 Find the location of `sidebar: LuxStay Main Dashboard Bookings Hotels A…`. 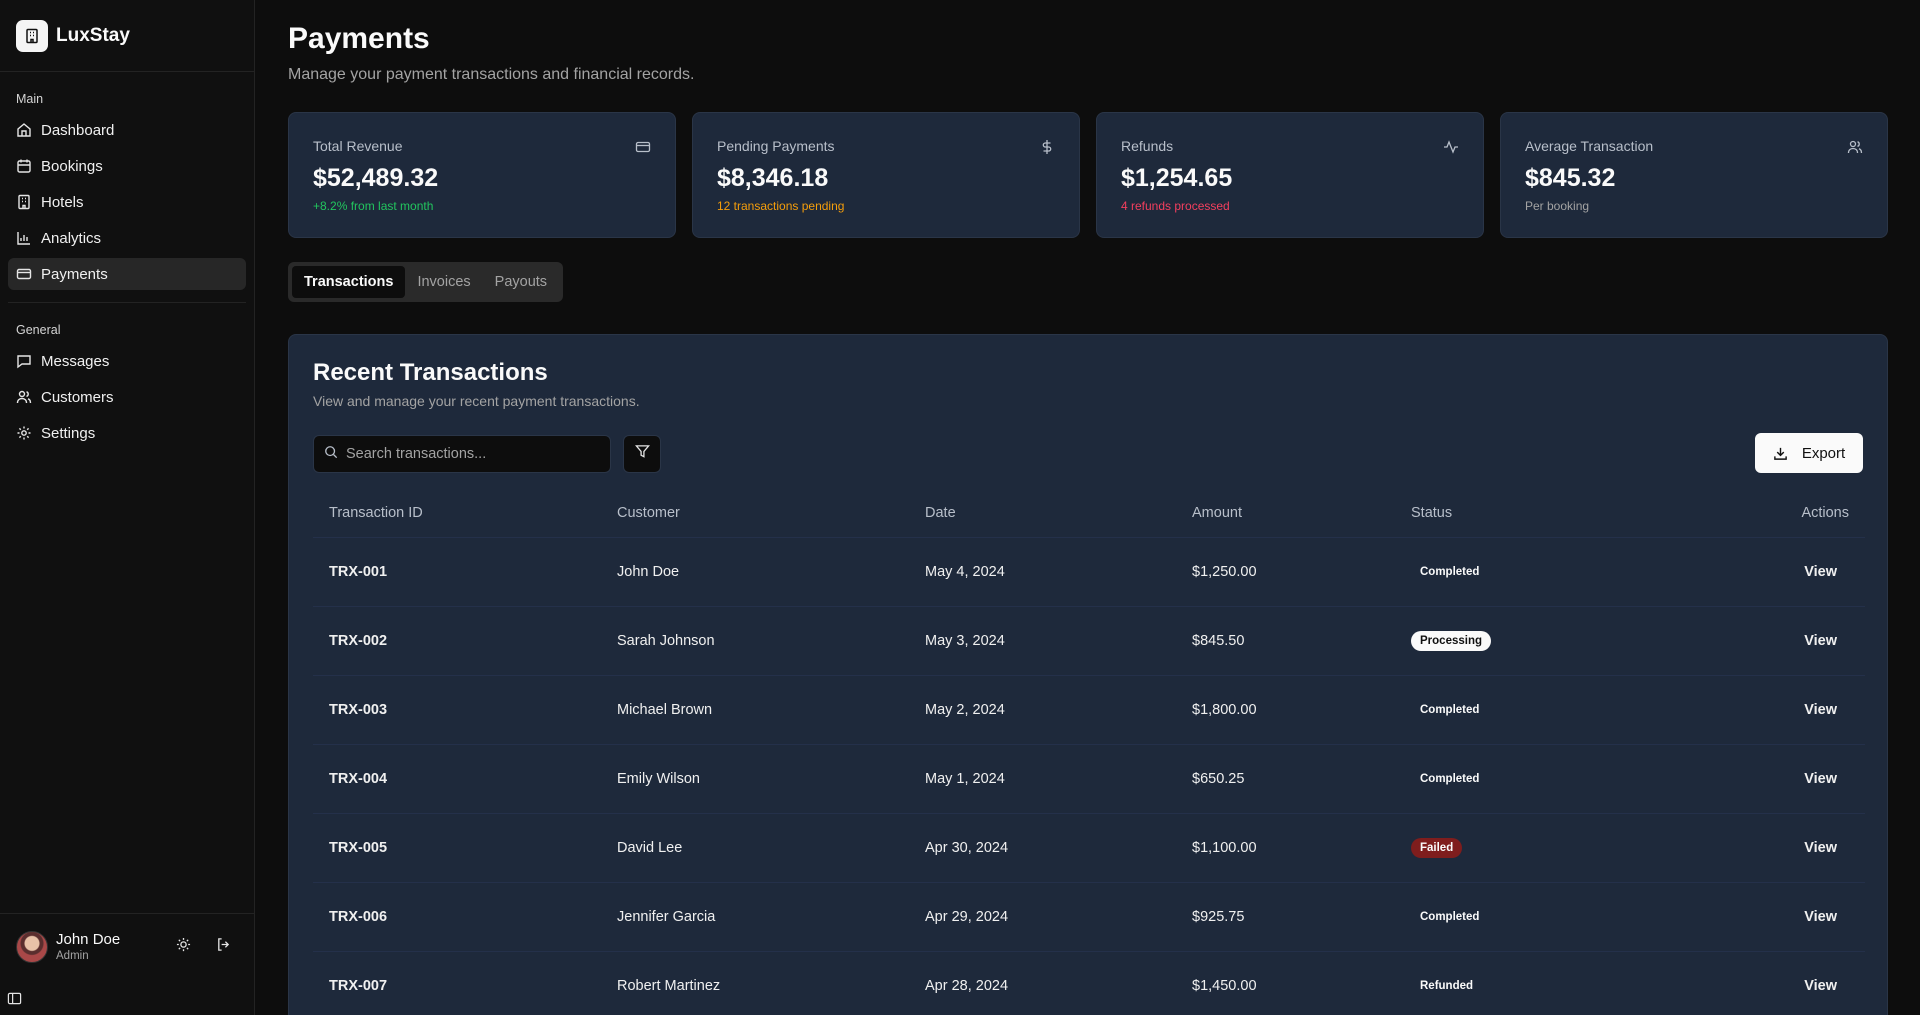

sidebar: LuxStay Main Dashboard Bookings Hotels A… is located at coordinates (127, 507).